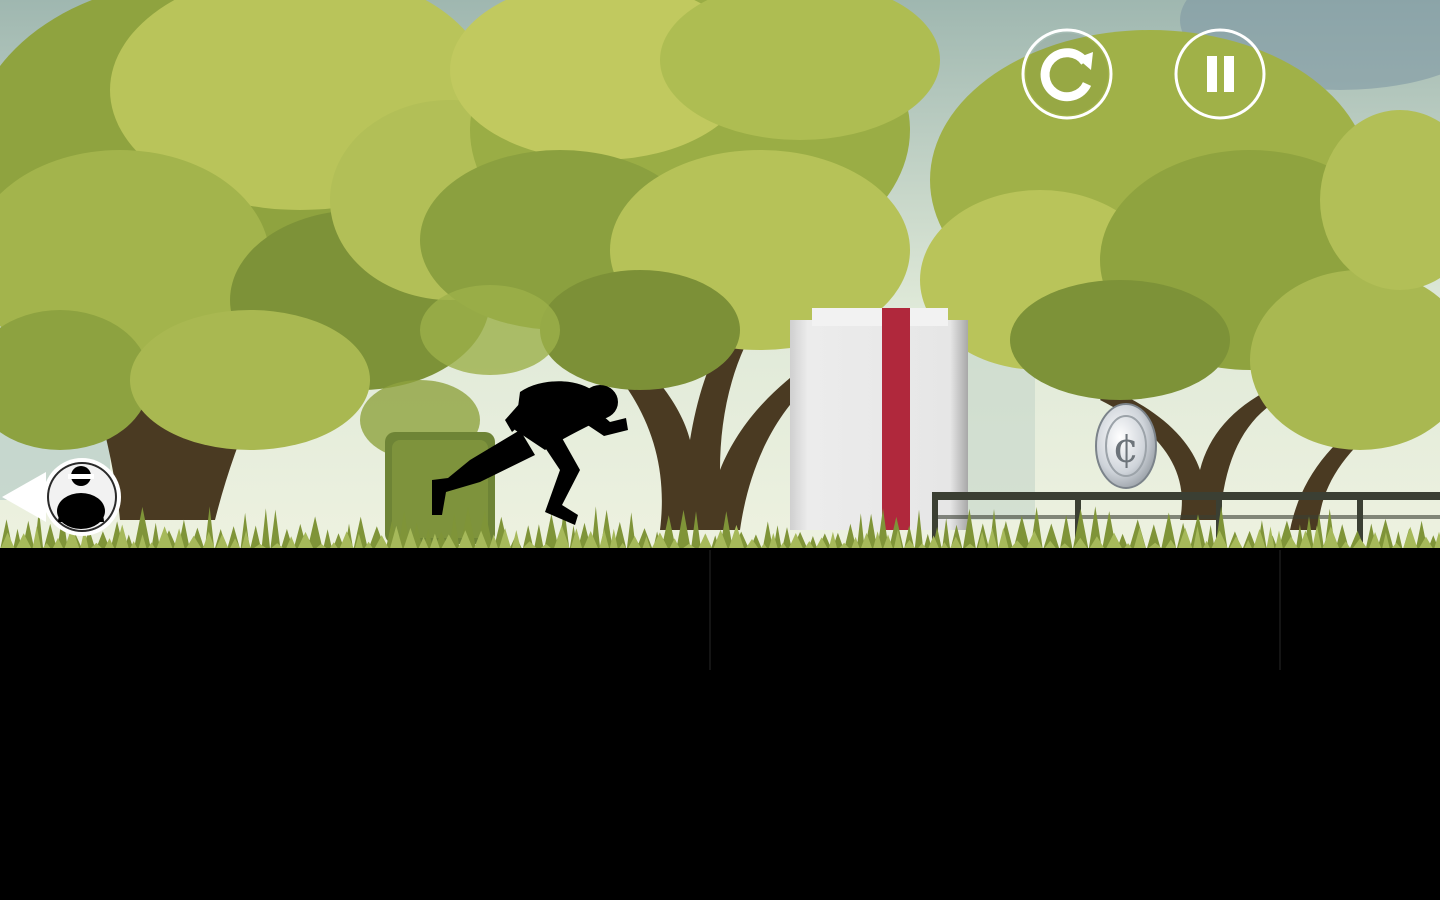  I want to click on pause-button, so click(1220, 74).